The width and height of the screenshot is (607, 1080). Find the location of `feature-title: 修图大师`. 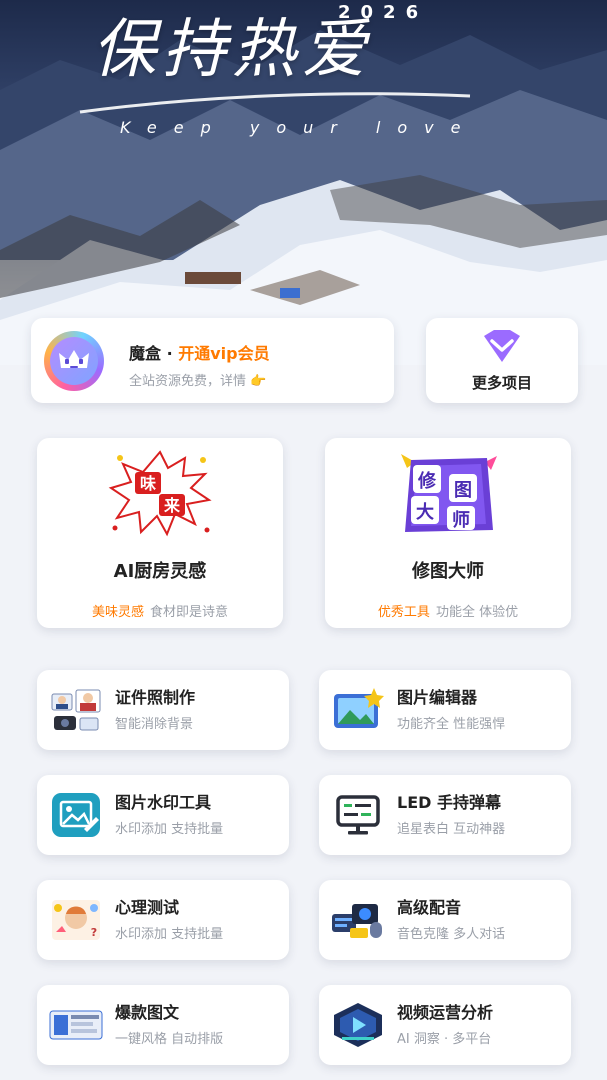

feature-title: 修图大师 is located at coordinates (448, 571).